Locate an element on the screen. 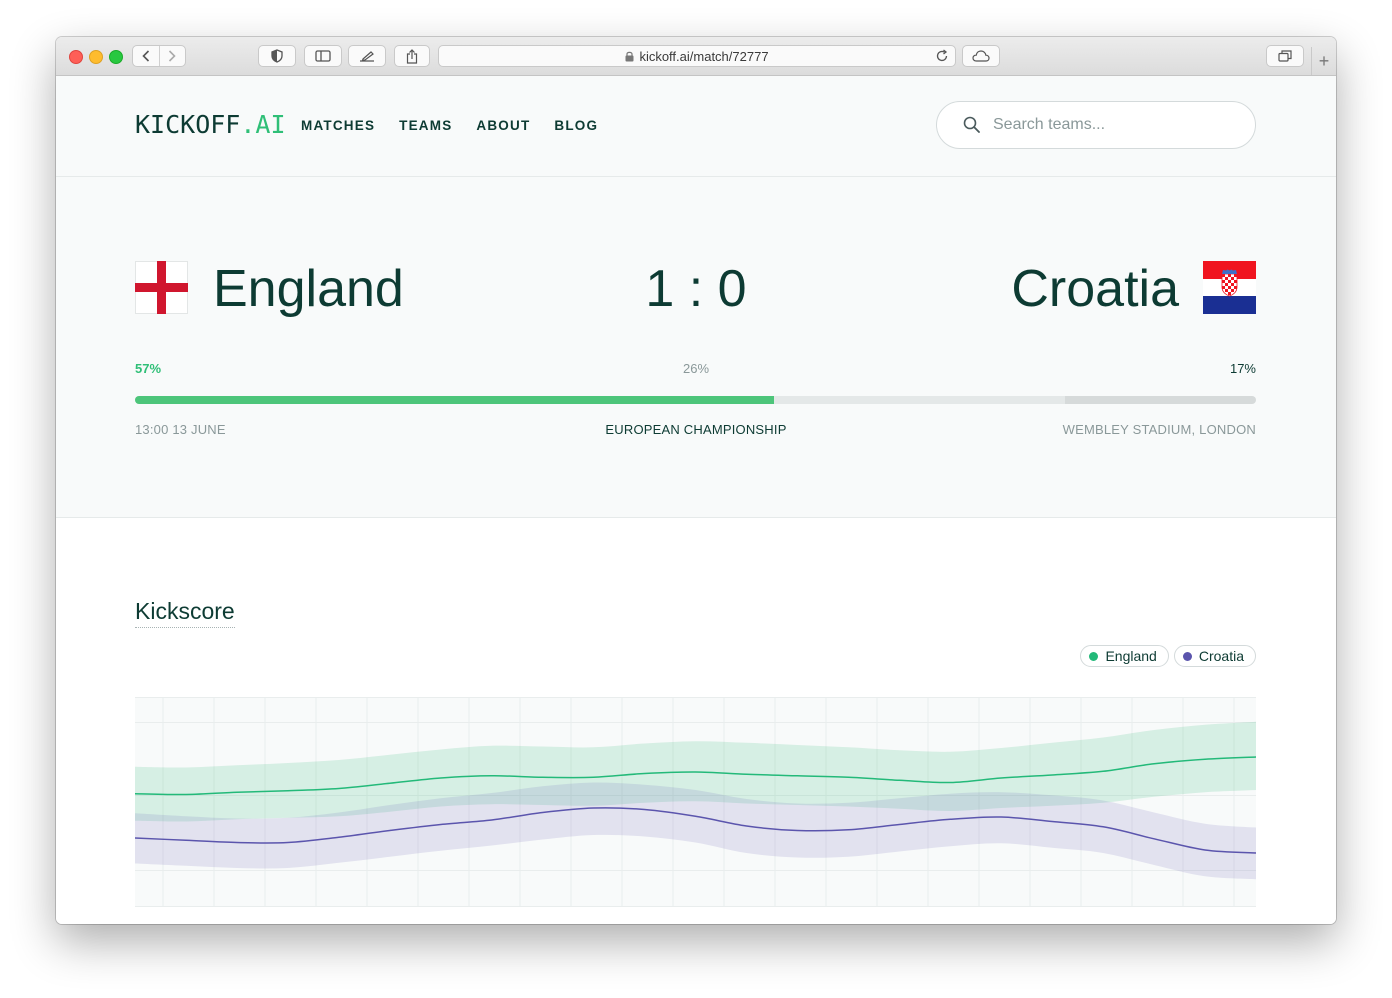 The width and height of the screenshot is (1392, 998). notes-button is located at coordinates (367, 56).